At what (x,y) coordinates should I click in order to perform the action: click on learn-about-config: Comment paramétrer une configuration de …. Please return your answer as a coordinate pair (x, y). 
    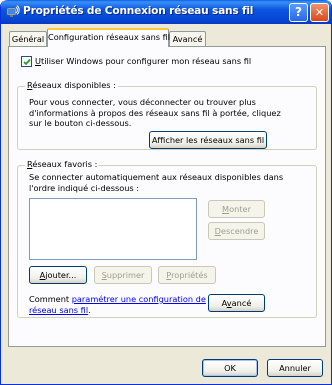
    Looking at the image, I should click on (117, 305).